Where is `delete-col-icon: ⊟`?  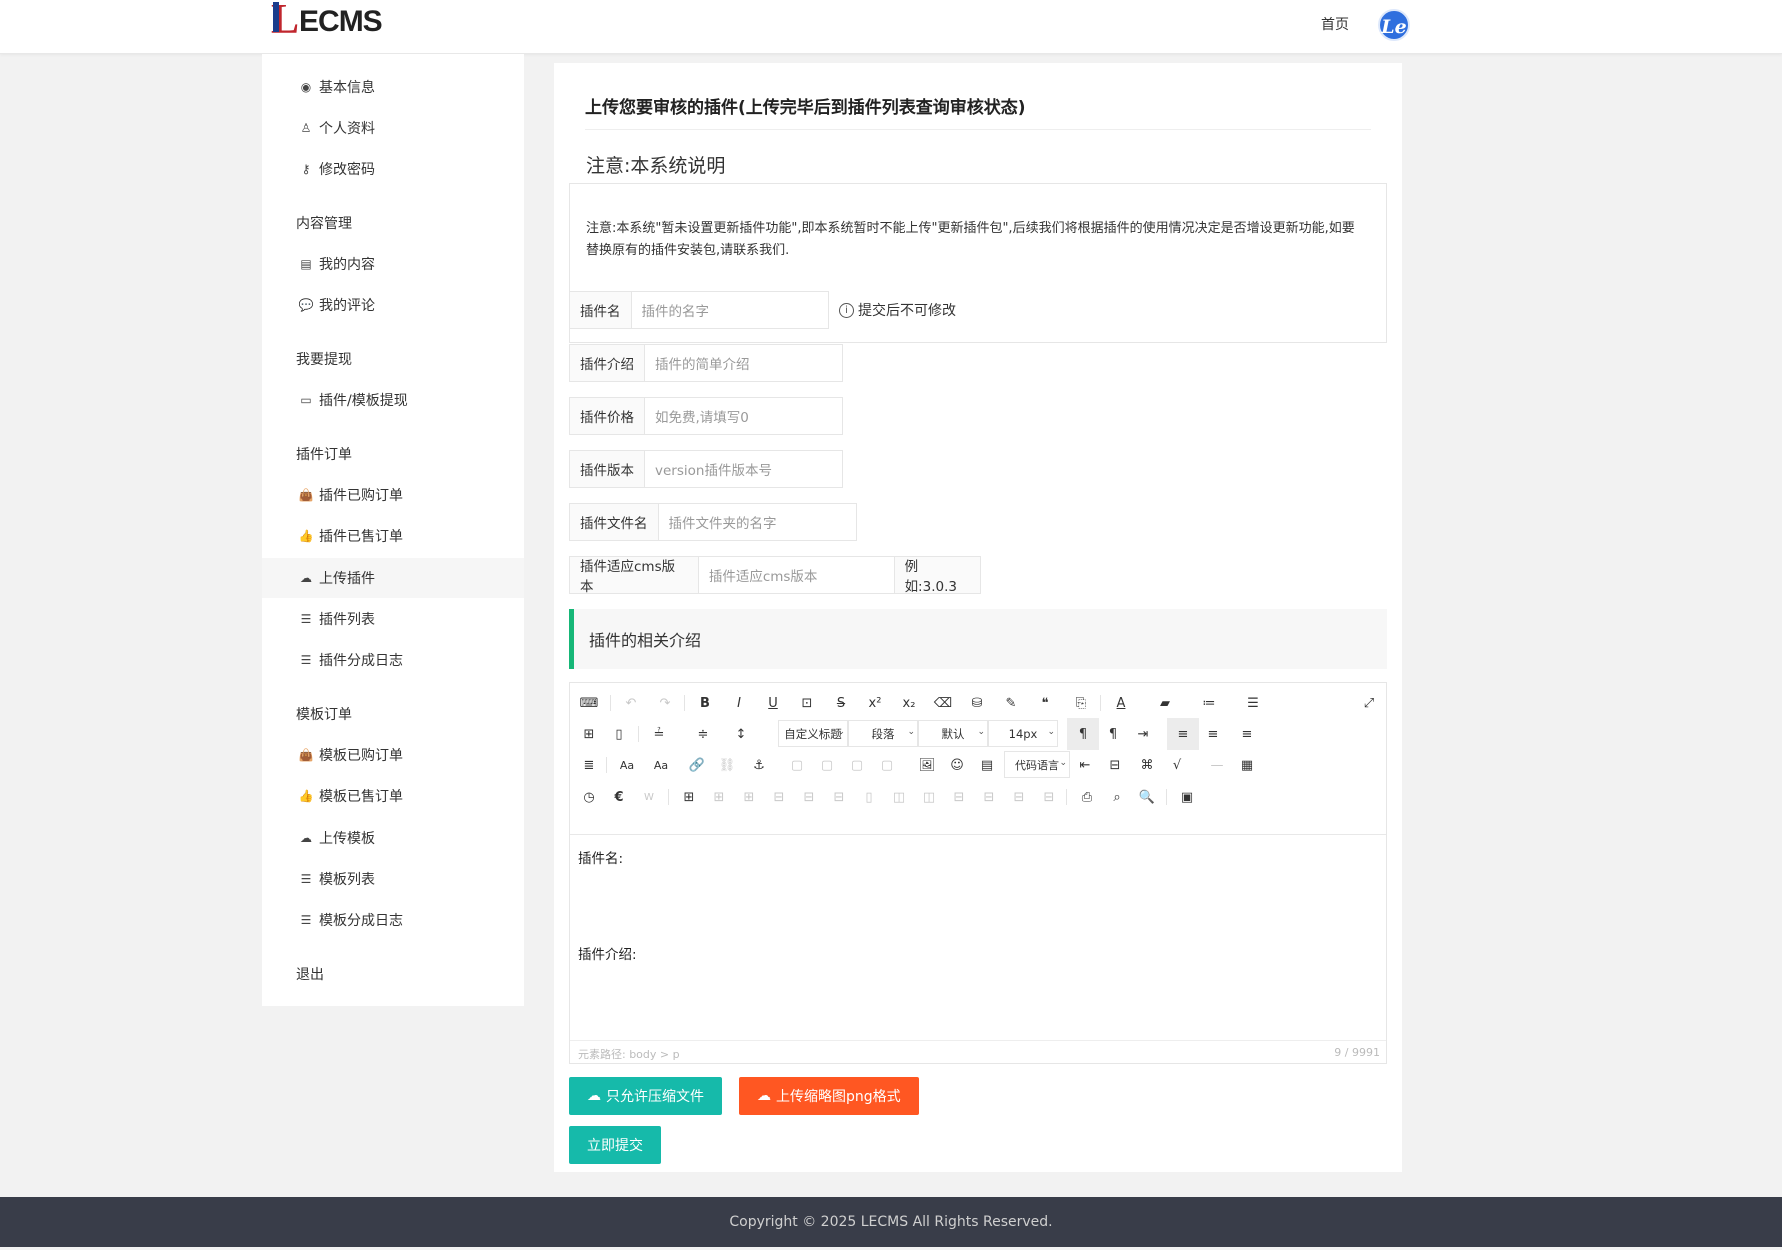
delete-col-icon: ⊟ is located at coordinates (989, 797).